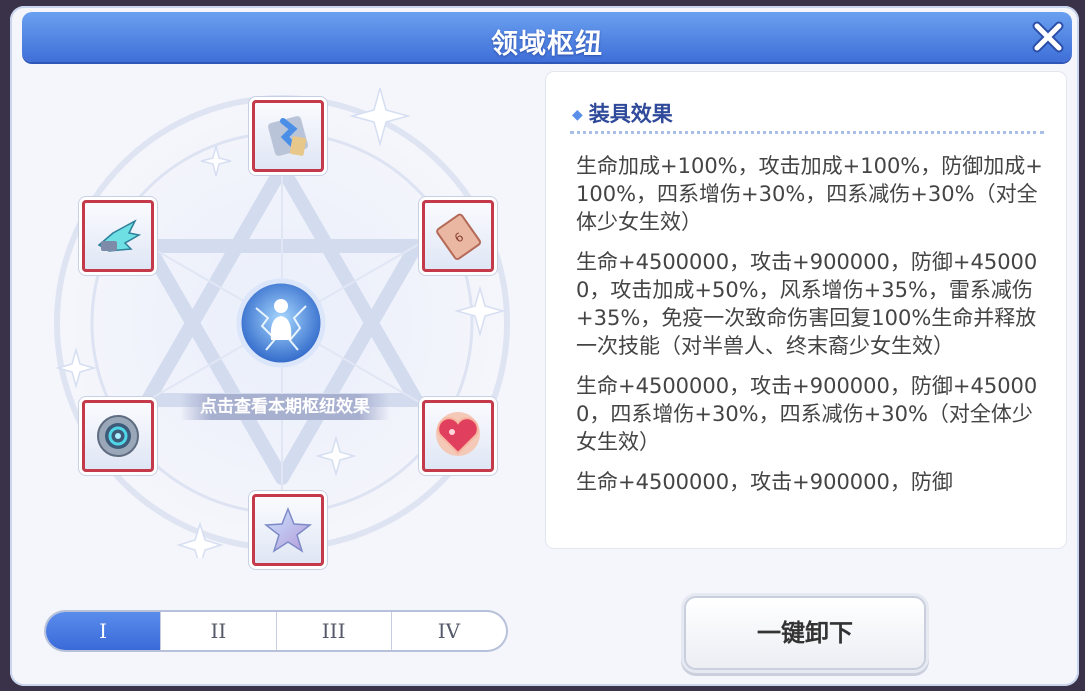  I want to click on close-icon, so click(1048, 37).